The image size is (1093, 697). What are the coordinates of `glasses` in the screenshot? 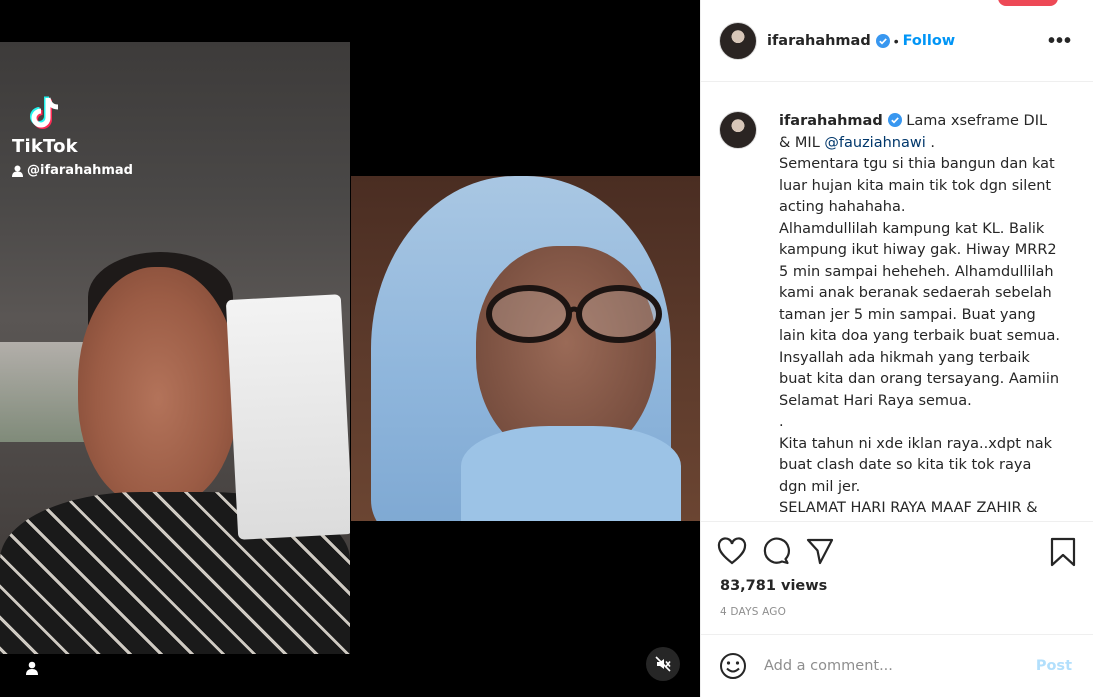 It's located at (574, 314).